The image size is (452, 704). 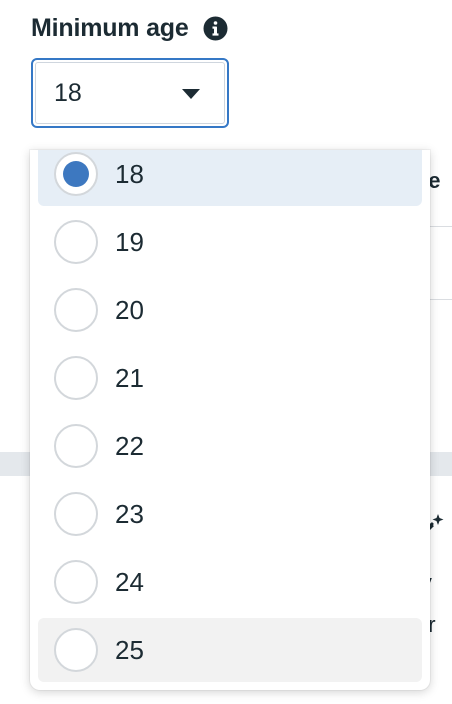 What do you see at coordinates (230, 582) in the screenshot?
I see `age-option: 24` at bounding box center [230, 582].